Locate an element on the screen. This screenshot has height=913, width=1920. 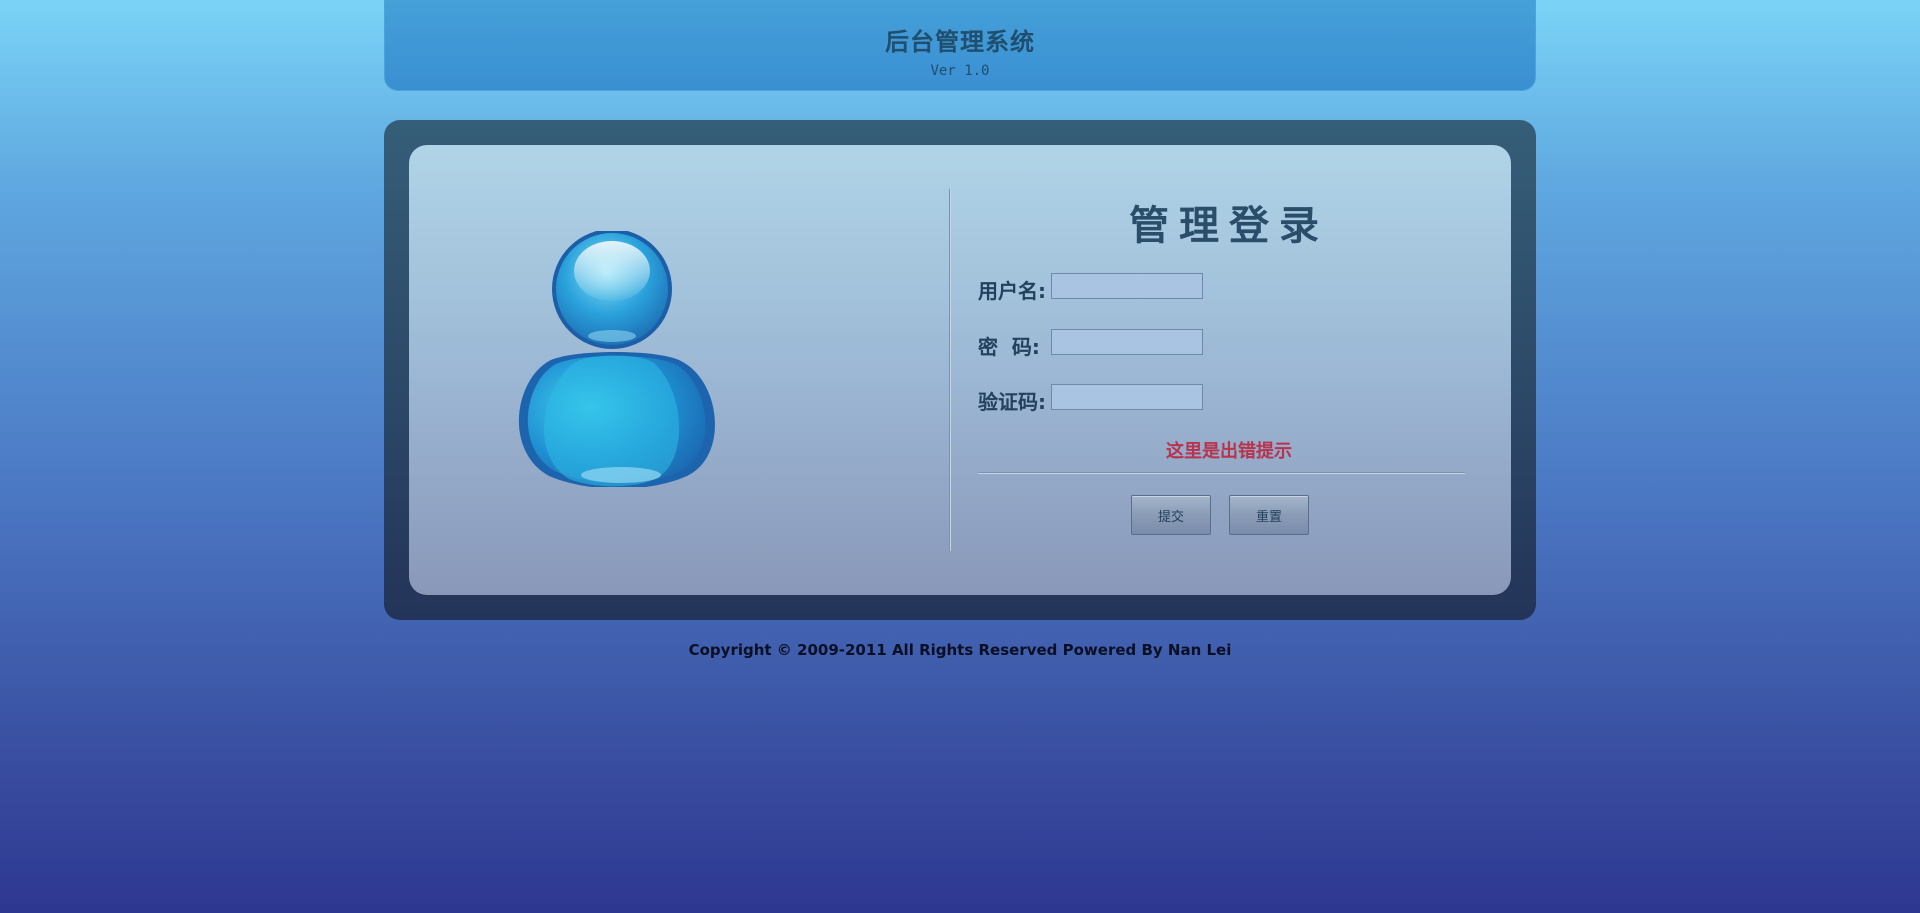
error-message: 这里是出错提示 is located at coordinates (1229, 451).